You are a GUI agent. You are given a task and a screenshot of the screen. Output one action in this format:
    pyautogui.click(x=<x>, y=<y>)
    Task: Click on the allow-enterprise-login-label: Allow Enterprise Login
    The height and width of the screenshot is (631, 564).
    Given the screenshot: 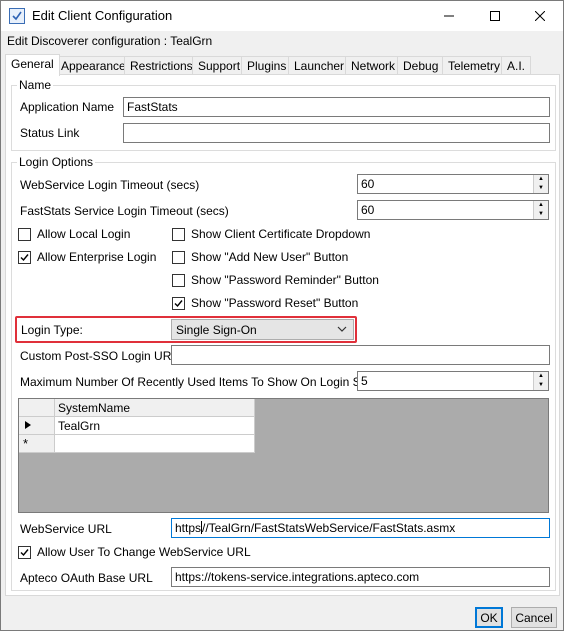 What is the action you would take?
    pyautogui.click(x=97, y=257)
    